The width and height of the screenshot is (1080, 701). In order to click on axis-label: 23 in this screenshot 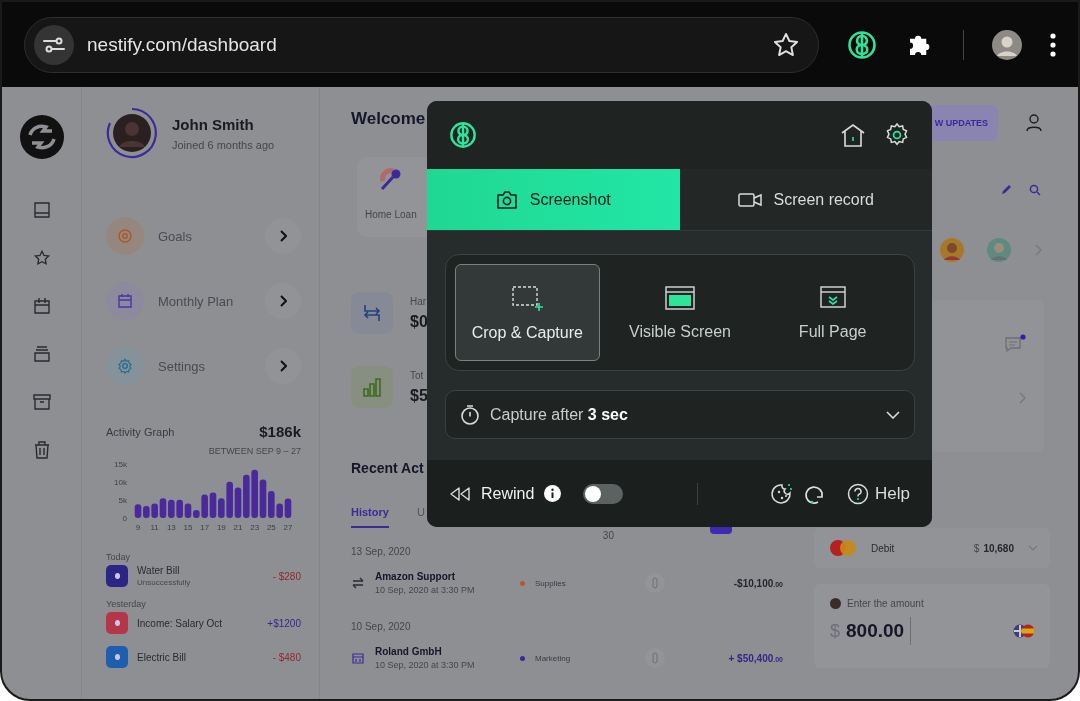, I will do `click(255, 527)`.